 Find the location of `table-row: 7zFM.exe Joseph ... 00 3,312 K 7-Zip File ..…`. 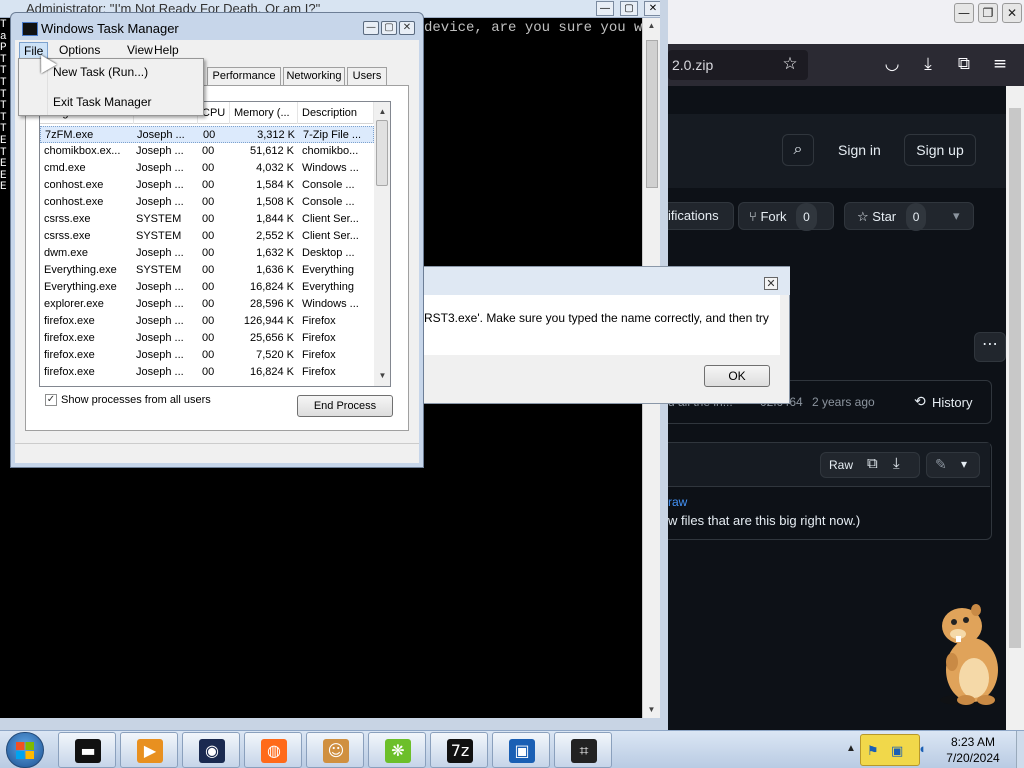

table-row: 7zFM.exe Joseph ... 00 3,312 K 7-Zip File ..… is located at coordinates (207, 134).